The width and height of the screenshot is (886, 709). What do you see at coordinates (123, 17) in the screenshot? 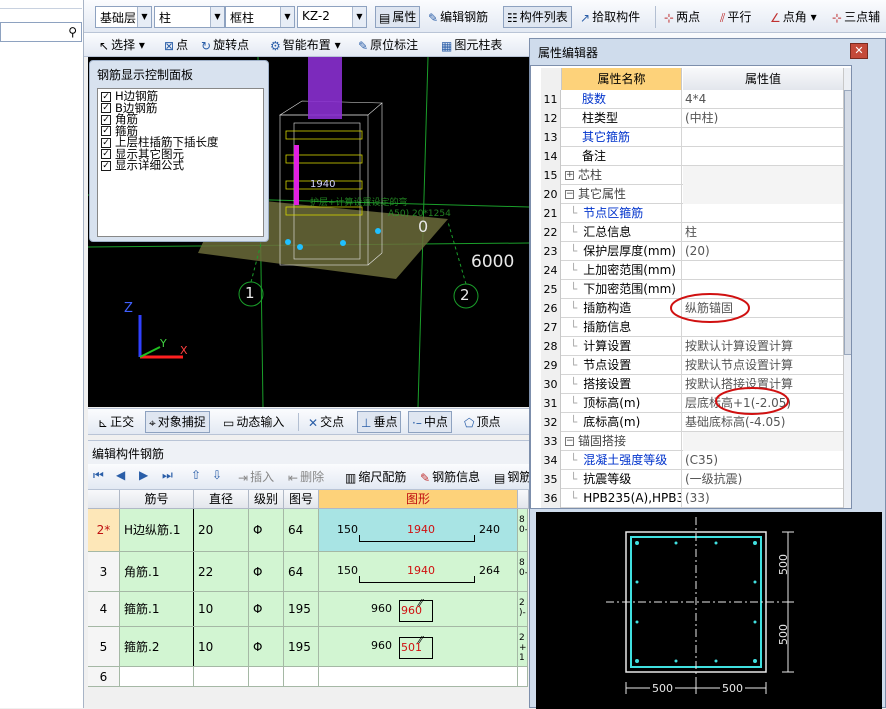
I see `floor-select: 基础层 ▼` at bounding box center [123, 17].